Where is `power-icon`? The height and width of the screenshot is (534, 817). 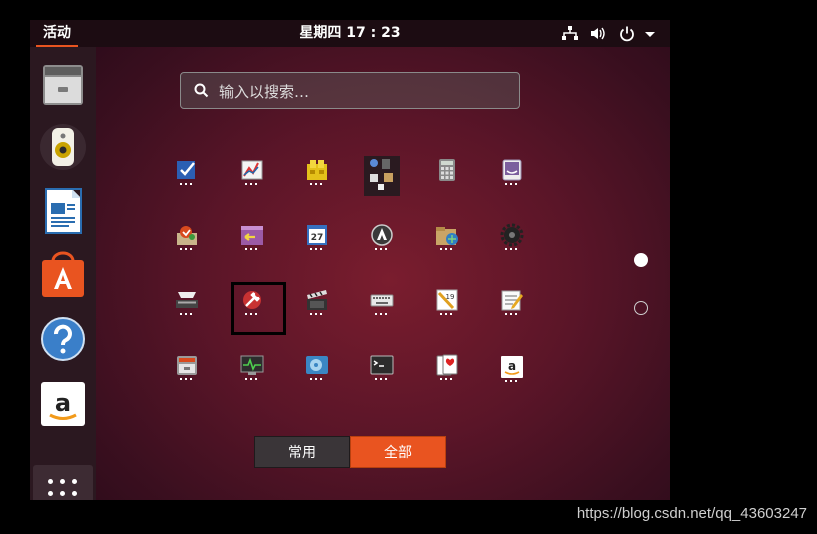
power-icon is located at coordinates (627, 33).